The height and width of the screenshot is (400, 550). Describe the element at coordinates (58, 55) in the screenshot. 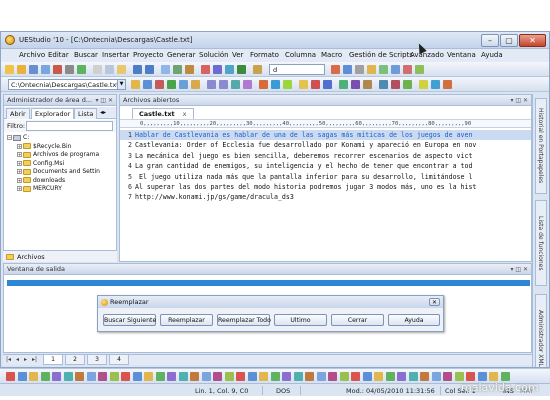

I see `menu-editar: Editar` at that location.